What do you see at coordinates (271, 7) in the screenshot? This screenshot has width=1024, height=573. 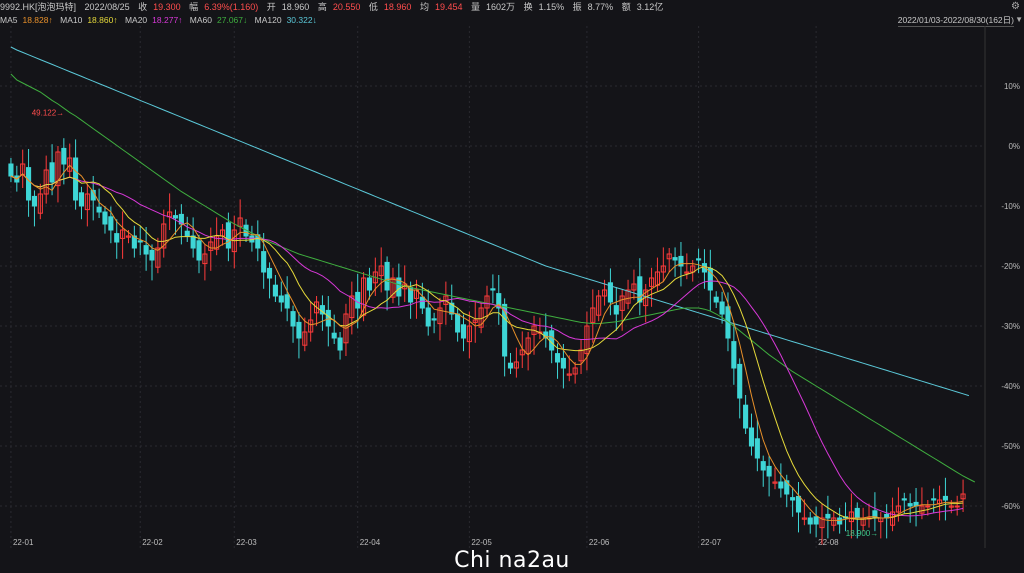 I see `open-label: 开` at bounding box center [271, 7].